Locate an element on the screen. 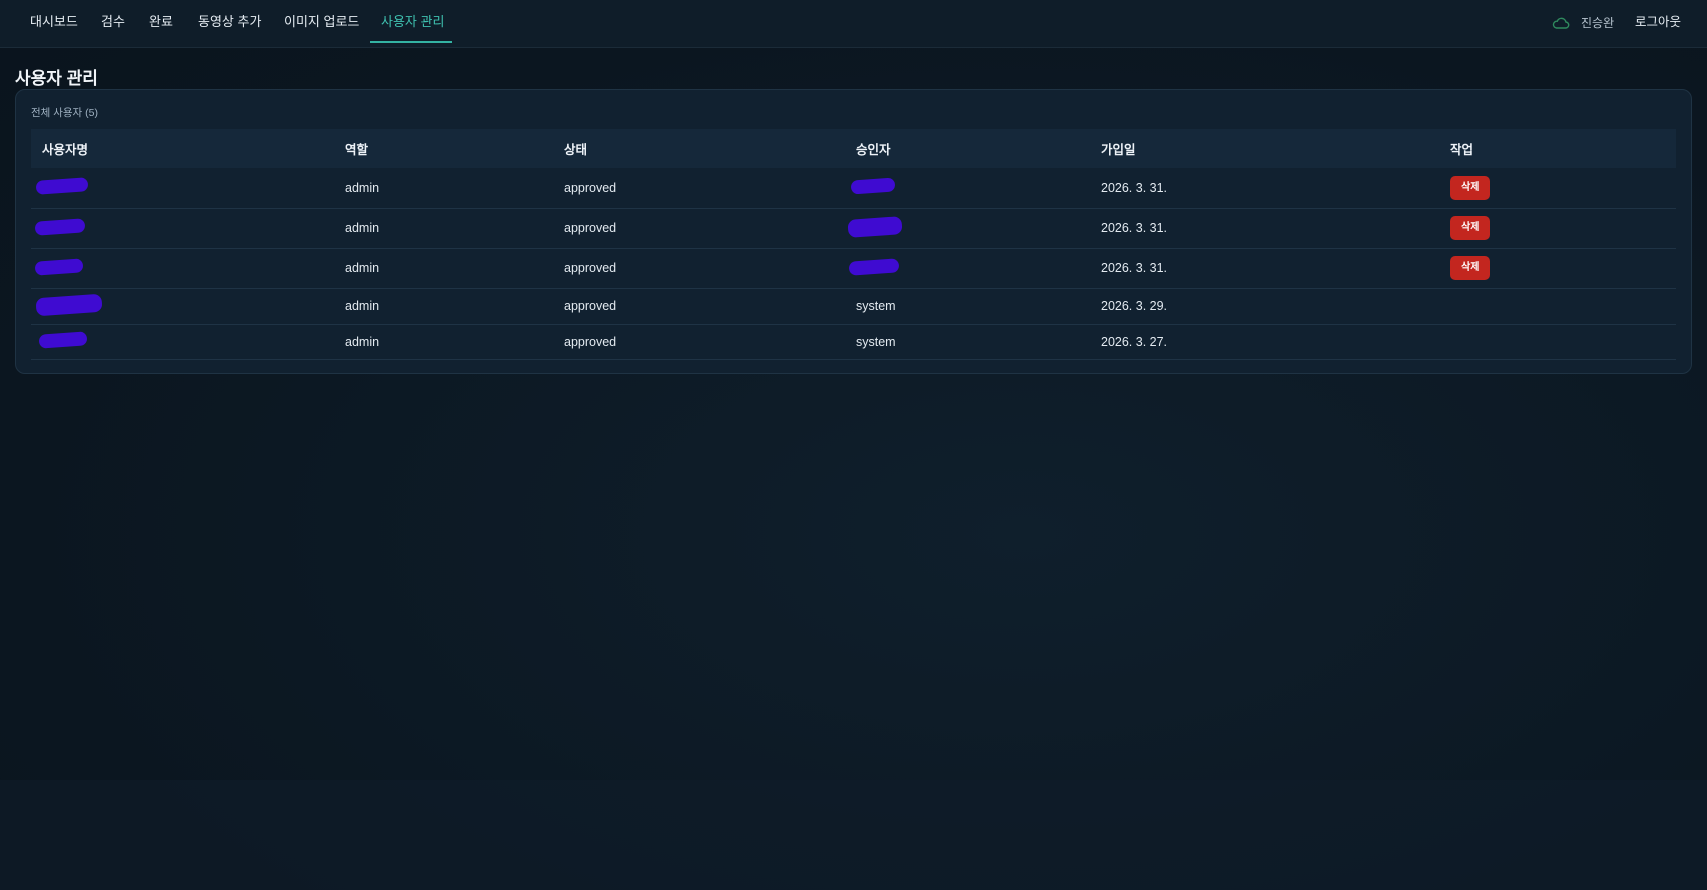 Image resolution: width=1707 pixels, height=890 pixels. table-row: admin approved system 2026. 3. 29. is located at coordinates (853, 306).